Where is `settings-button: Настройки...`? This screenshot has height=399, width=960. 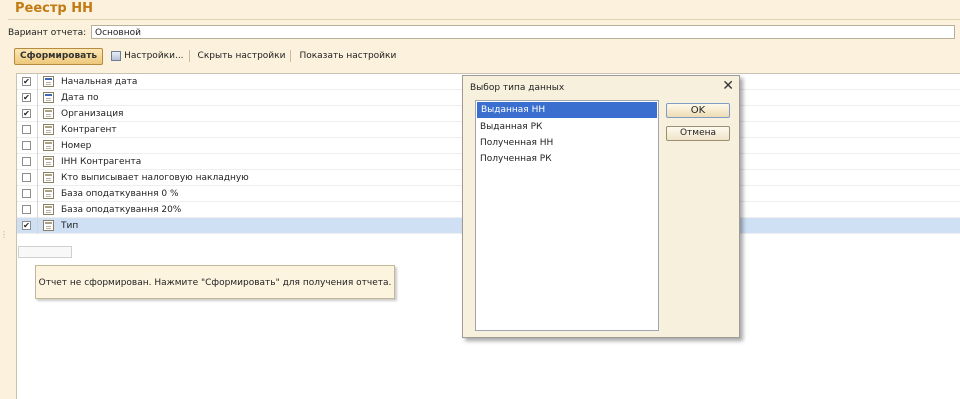
settings-button: Настройки... is located at coordinates (147, 56).